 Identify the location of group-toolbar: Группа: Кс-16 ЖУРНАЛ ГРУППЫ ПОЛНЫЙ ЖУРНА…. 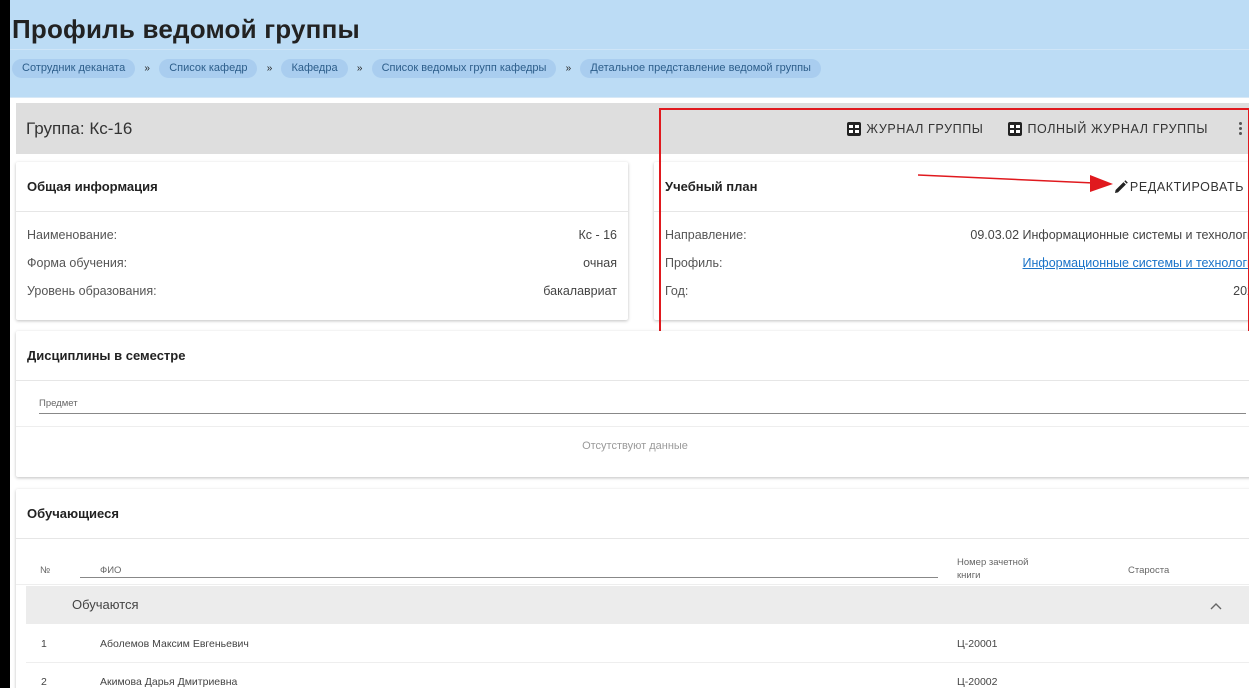
(632, 128).